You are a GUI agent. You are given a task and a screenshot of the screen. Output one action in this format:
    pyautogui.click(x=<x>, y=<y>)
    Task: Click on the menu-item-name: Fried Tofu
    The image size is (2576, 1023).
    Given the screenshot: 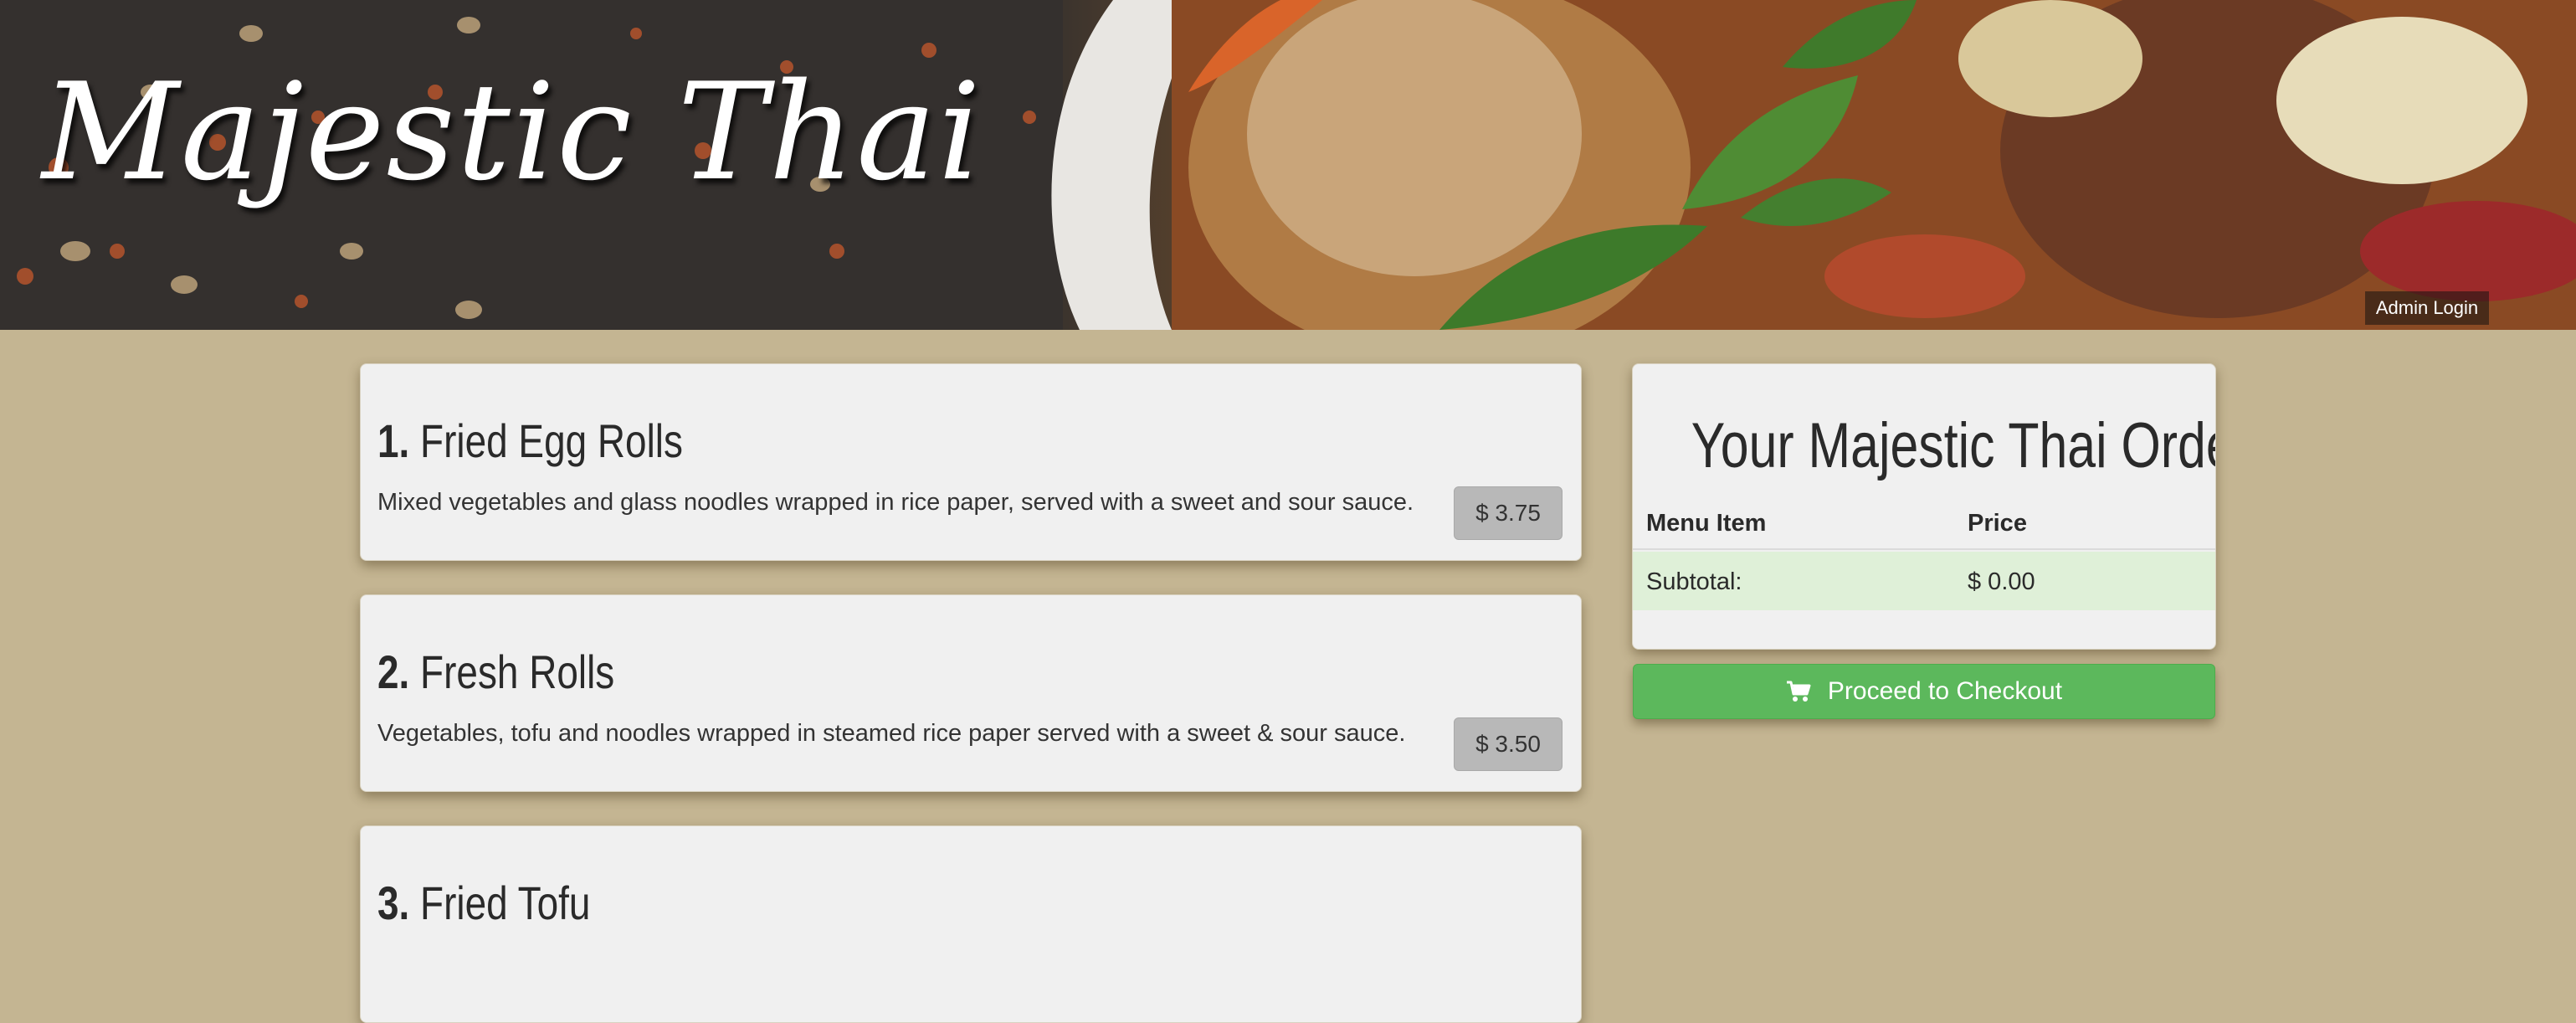 What is the action you would take?
    pyautogui.click(x=505, y=902)
    